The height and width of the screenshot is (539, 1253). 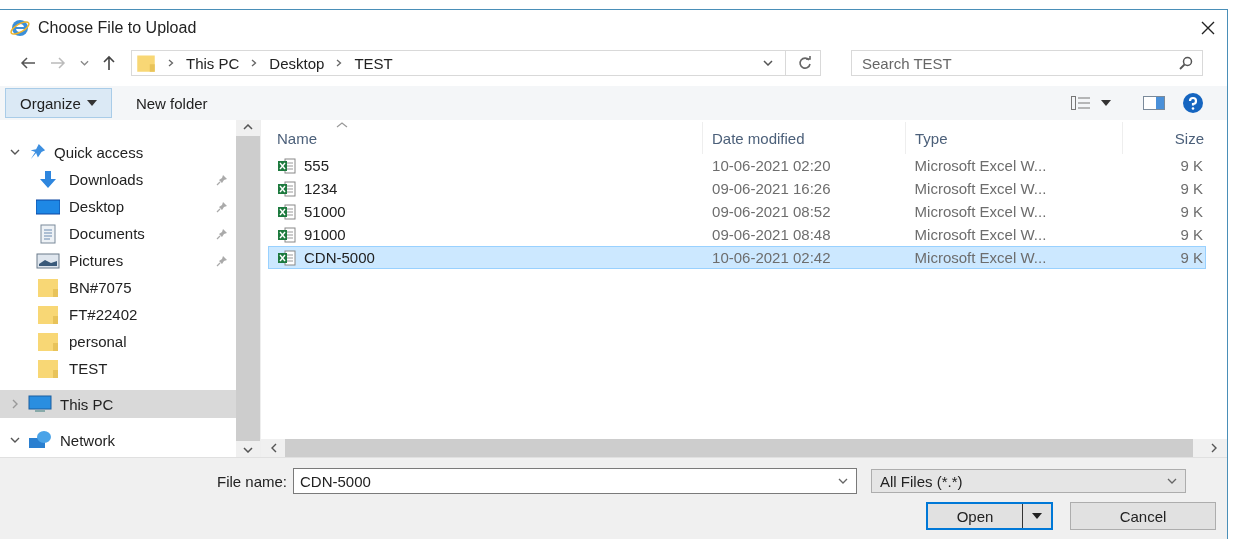 I want to click on address-bar: This PC Desktop TEST, so click(x=476, y=63).